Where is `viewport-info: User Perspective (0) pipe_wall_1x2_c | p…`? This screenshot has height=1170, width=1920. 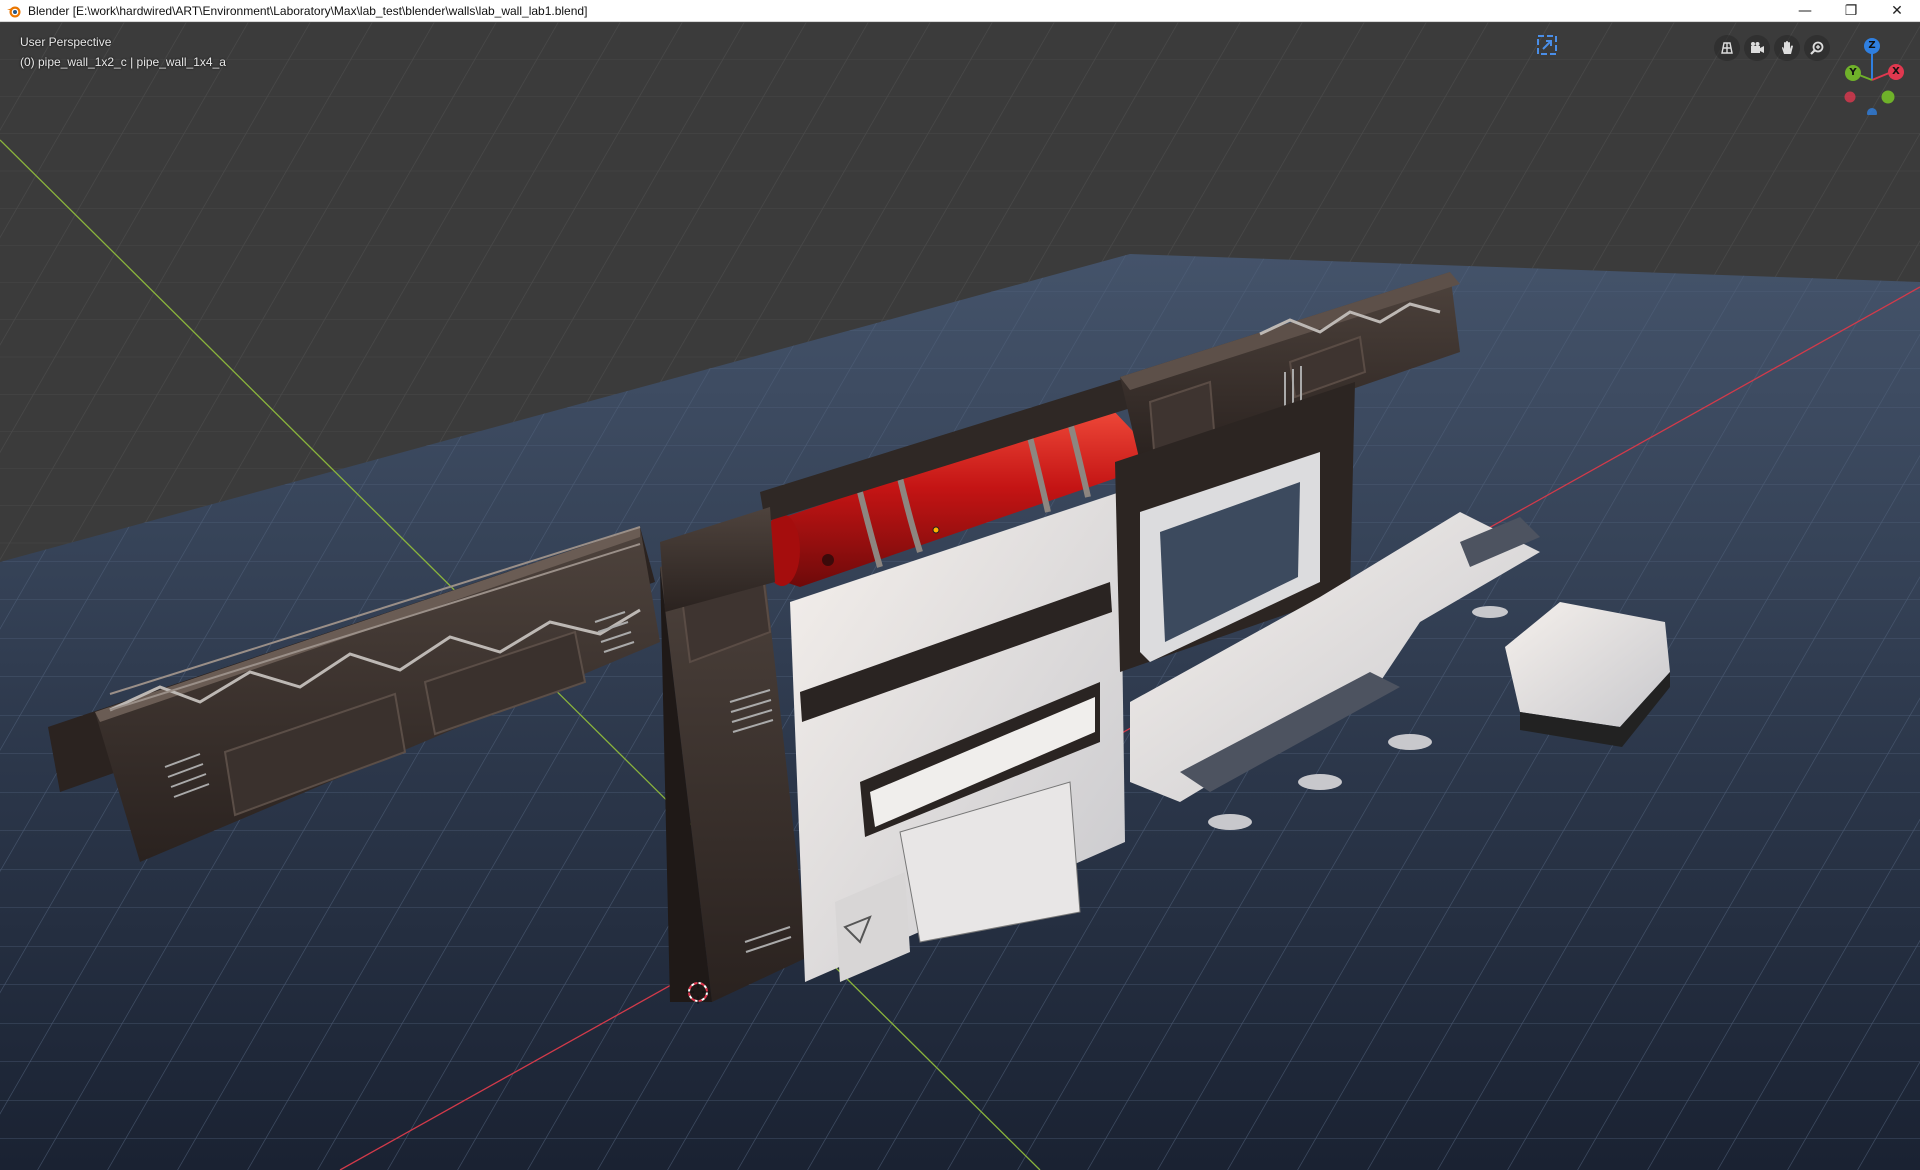
viewport-info: User Perspective (0) pipe_wall_1x2_c | p… is located at coordinates (123, 52).